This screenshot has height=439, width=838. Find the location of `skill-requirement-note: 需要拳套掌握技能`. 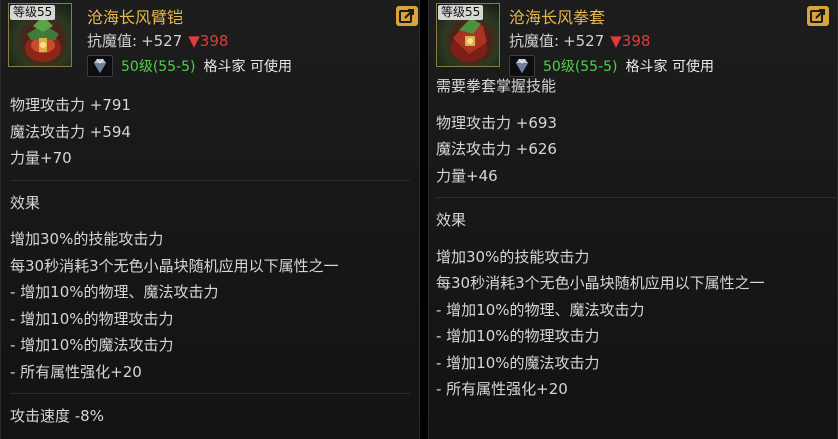

skill-requirement-note: 需要拳套掌握技能 is located at coordinates (496, 86).